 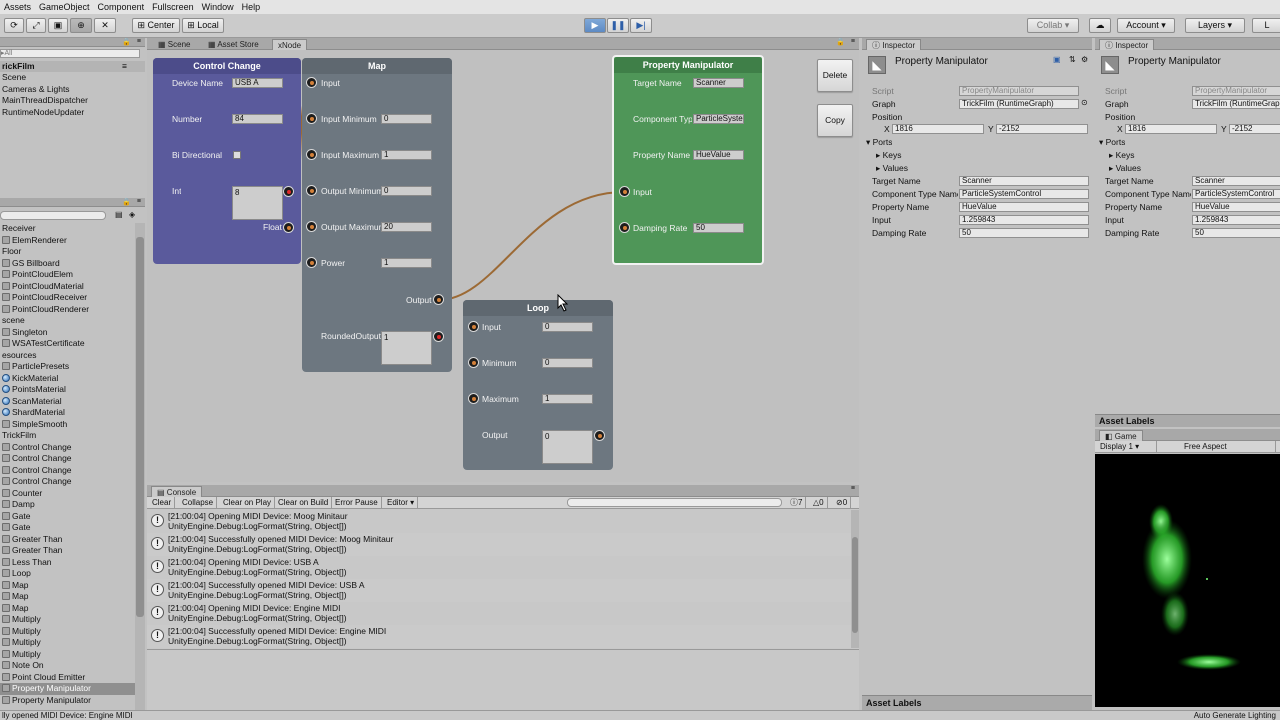 What do you see at coordinates (1057, 59) in the screenshot?
I see `help-icon: ▣` at bounding box center [1057, 59].